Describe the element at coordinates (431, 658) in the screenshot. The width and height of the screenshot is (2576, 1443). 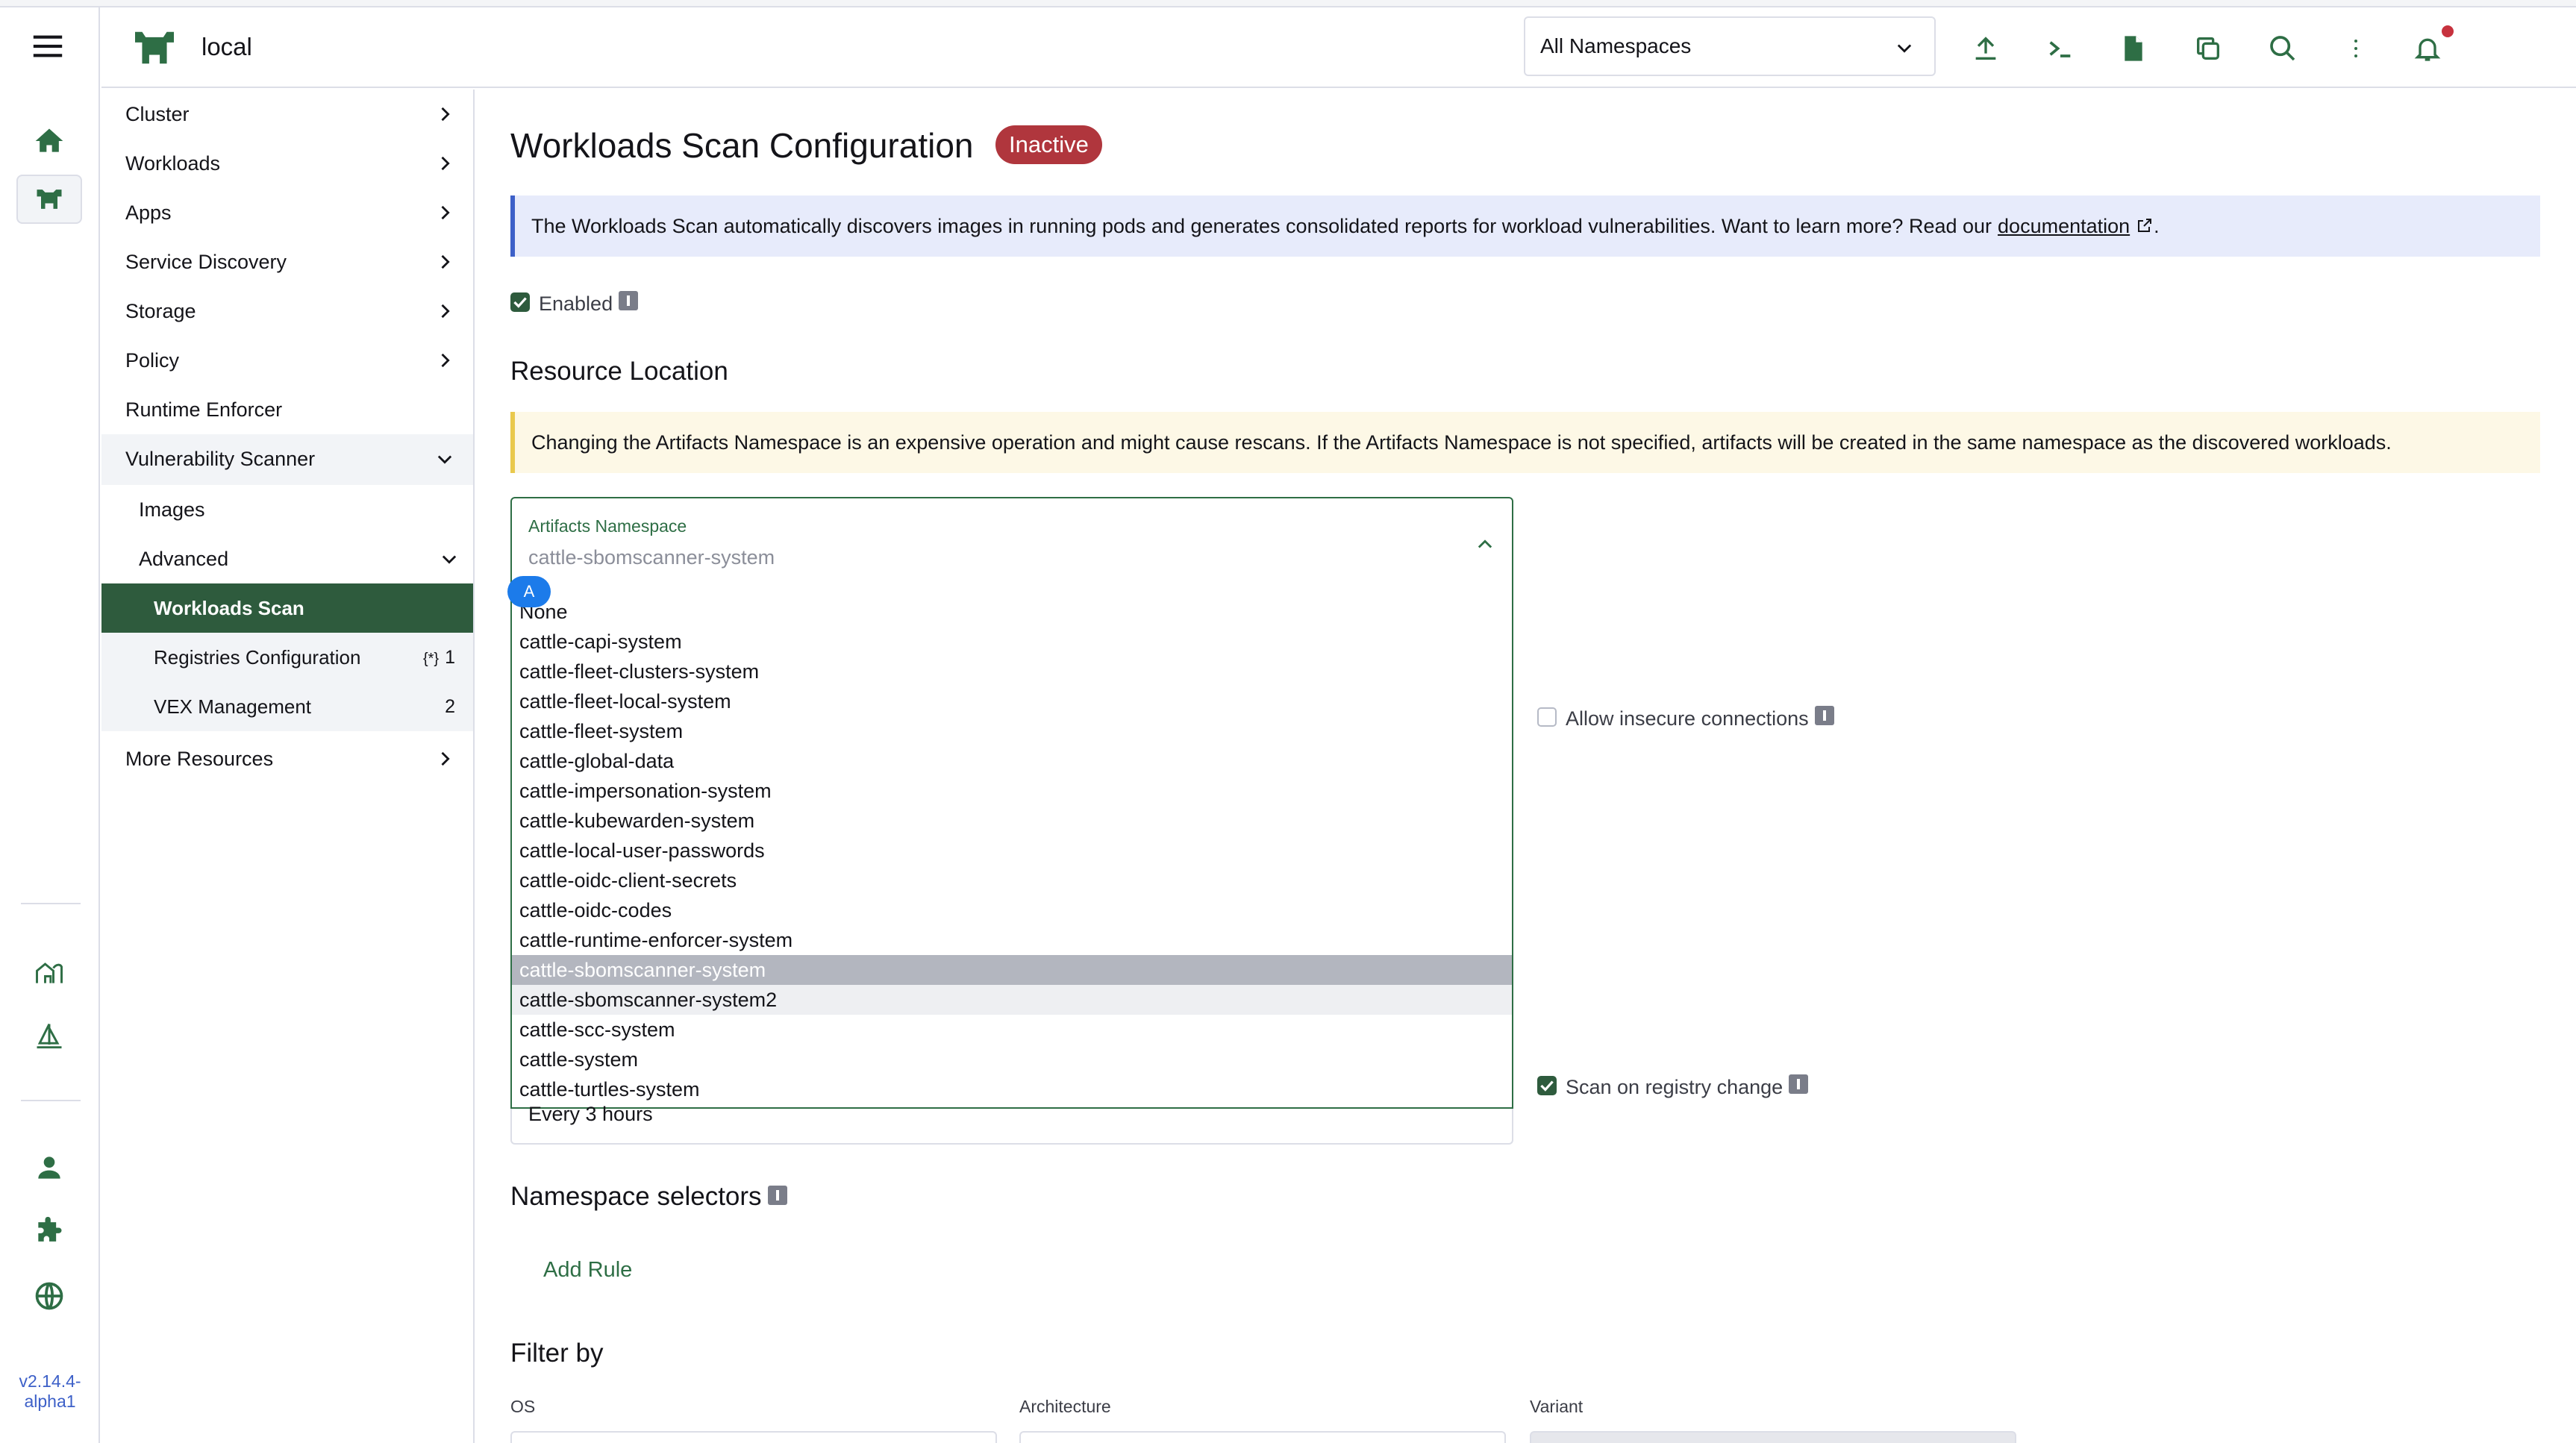
I see `registries-brace-icon: {*}` at that location.